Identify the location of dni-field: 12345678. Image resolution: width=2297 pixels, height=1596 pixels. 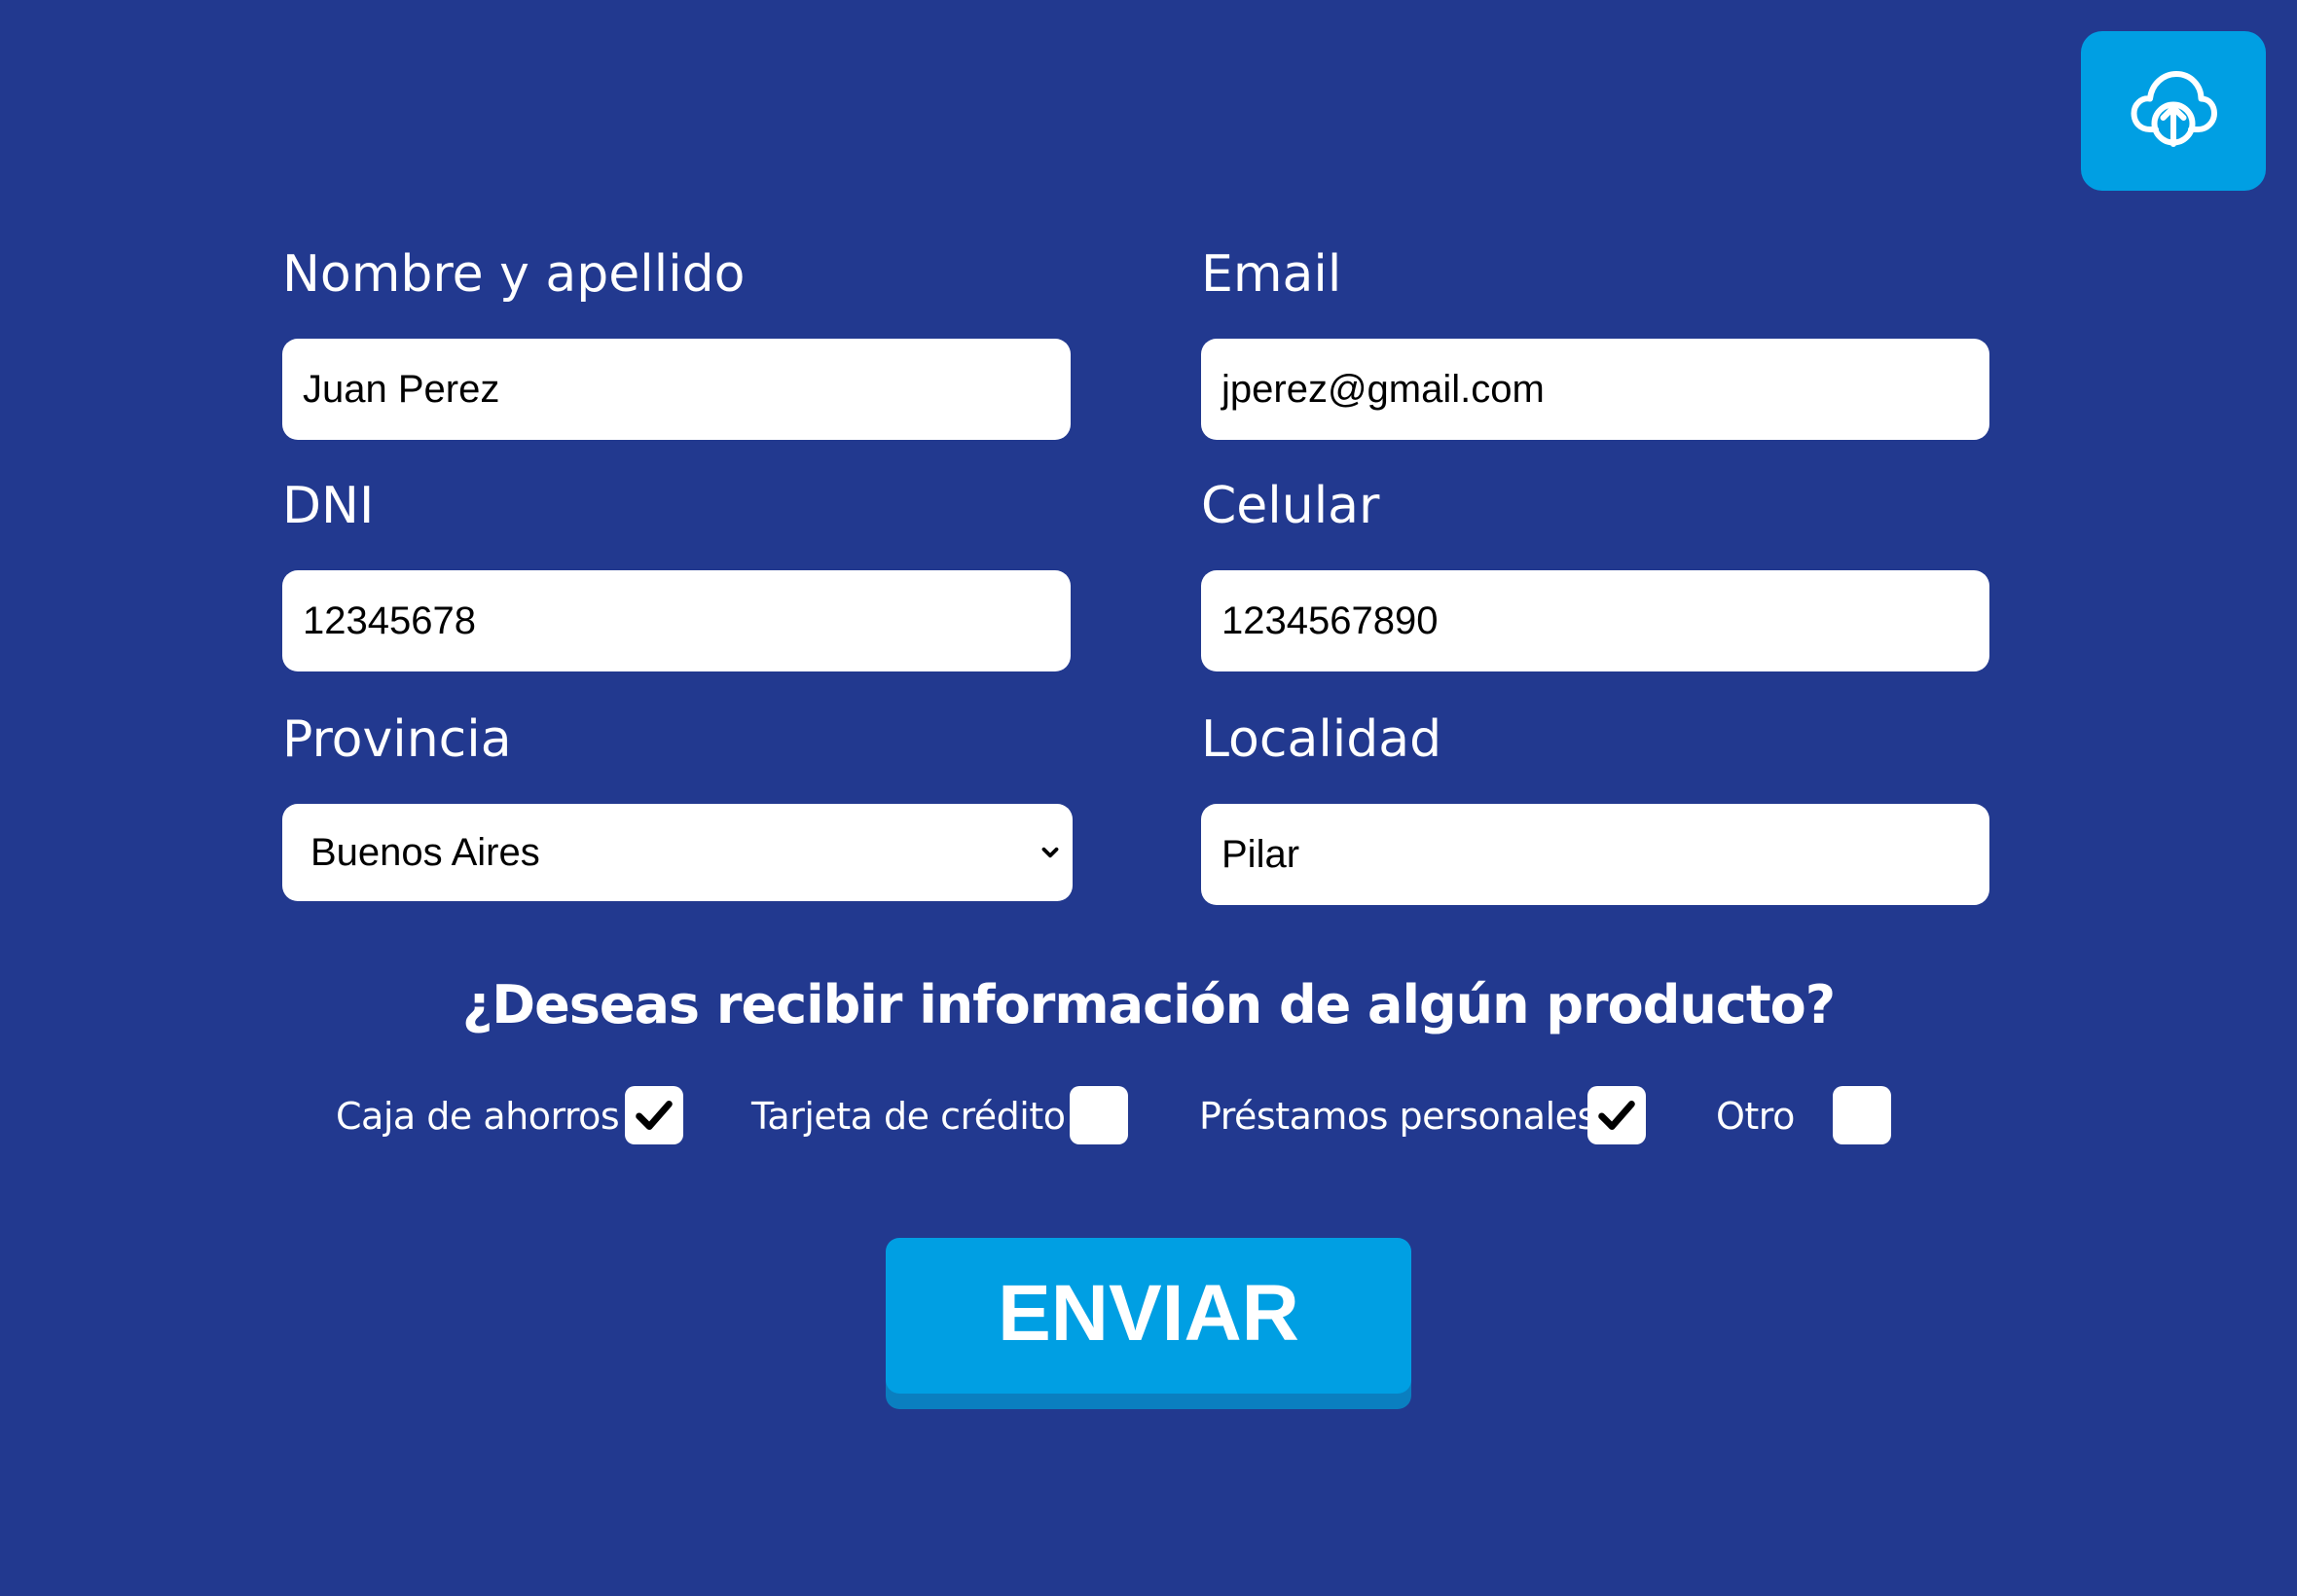
(676, 620).